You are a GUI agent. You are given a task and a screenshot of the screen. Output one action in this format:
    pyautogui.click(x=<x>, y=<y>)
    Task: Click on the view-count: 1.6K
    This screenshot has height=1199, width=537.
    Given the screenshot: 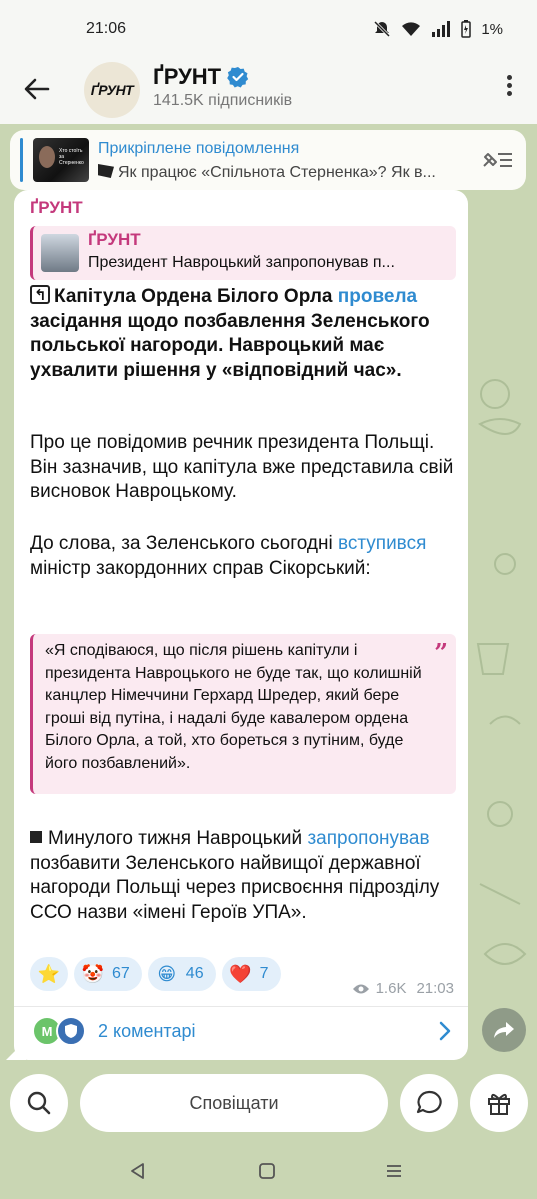 What is the action you would take?
    pyautogui.click(x=391, y=988)
    